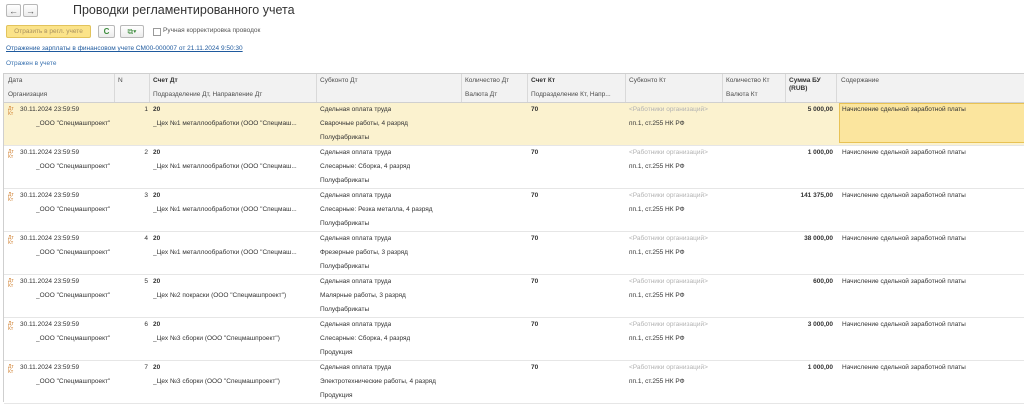 This screenshot has height=415, width=1024. What do you see at coordinates (820, 109) in the screenshot?
I see `row-sum: 5 000,00` at bounding box center [820, 109].